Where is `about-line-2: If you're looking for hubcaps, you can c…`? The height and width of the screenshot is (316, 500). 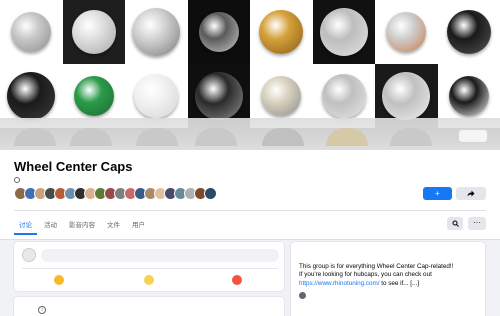 about-line-2: If you're looking for hubcaps, you can c… is located at coordinates (365, 275).